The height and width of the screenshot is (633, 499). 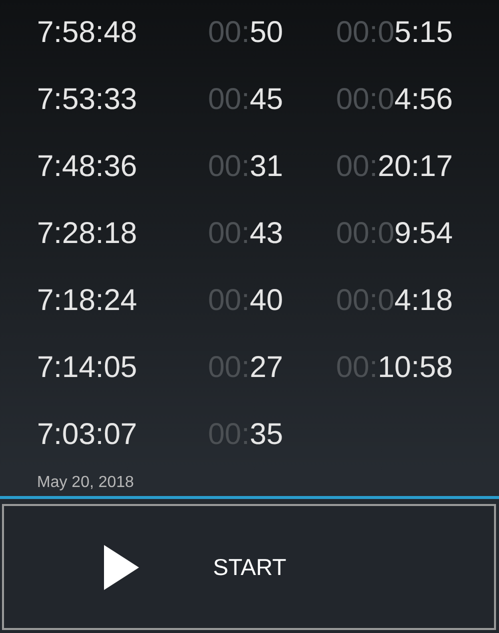 What do you see at coordinates (394, 167) in the screenshot?
I see `elapsed-duration: 00:20:17` at bounding box center [394, 167].